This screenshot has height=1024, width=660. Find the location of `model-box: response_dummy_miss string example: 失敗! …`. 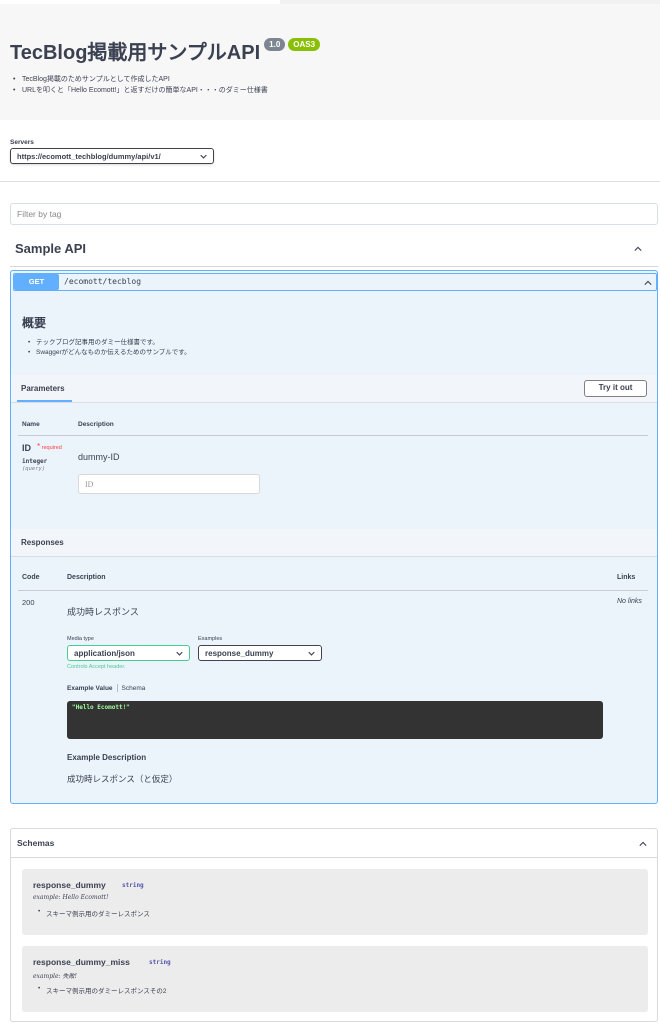

model-box: response_dummy_miss string example: 失敗! … is located at coordinates (335, 979).